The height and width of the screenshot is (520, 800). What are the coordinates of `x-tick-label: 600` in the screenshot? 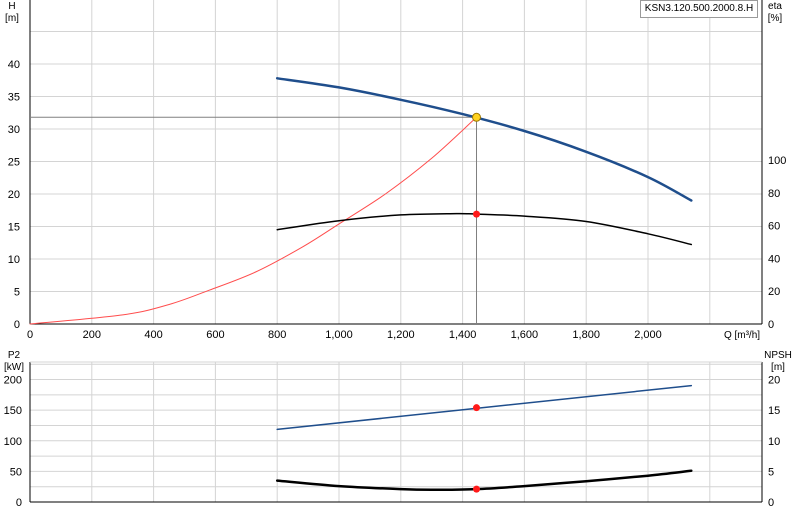 It's located at (215, 335).